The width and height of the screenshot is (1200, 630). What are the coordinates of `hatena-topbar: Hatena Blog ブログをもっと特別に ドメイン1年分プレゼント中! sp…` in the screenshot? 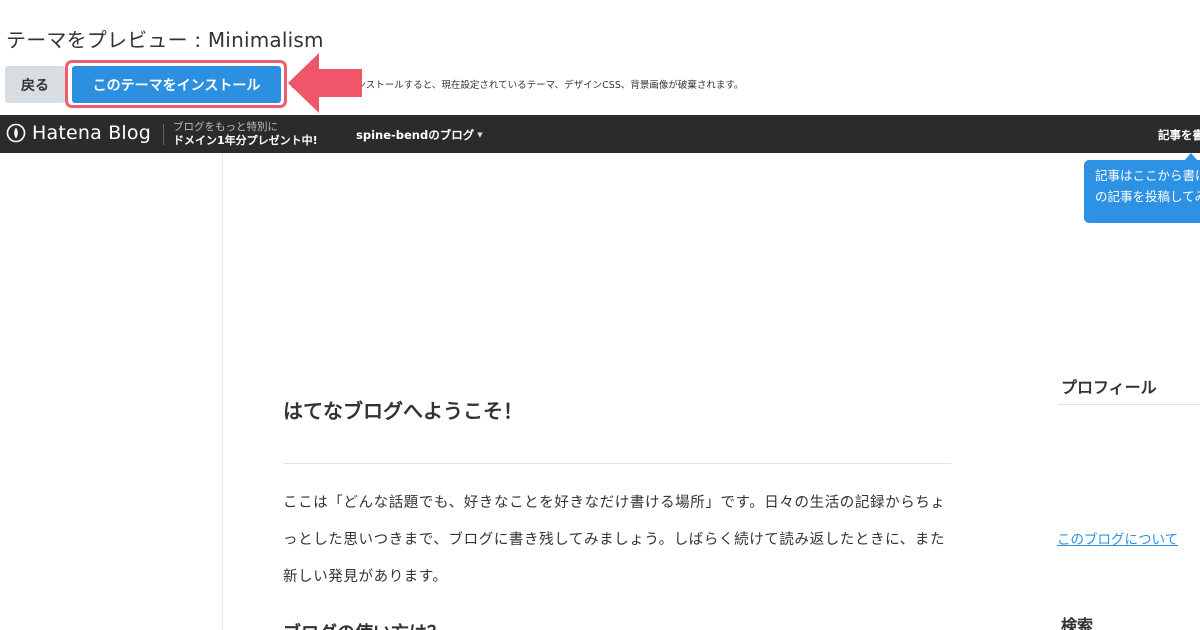 It's located at (600, 134).